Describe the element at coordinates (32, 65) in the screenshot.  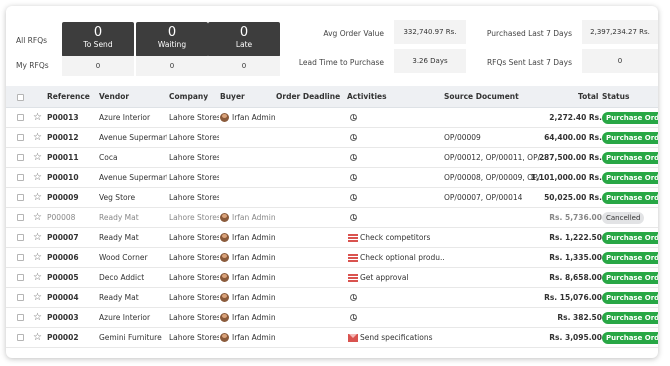
I see `my-rfqs-label: My RFQs` at that location.